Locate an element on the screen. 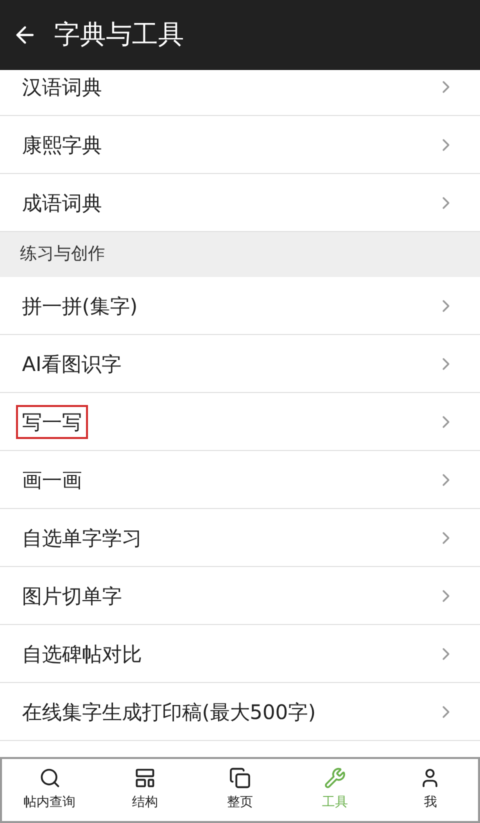  menu-item-label: 图片切单字 is located at coordinates (72, 596).